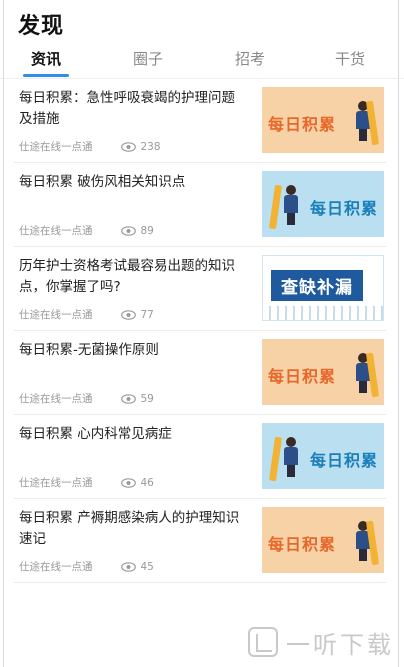 Image resolution: width=404 pixels, height=667 pixels. I want to click on tab-bar: 资讯 圈子 招考 干货, so click(202, 63).